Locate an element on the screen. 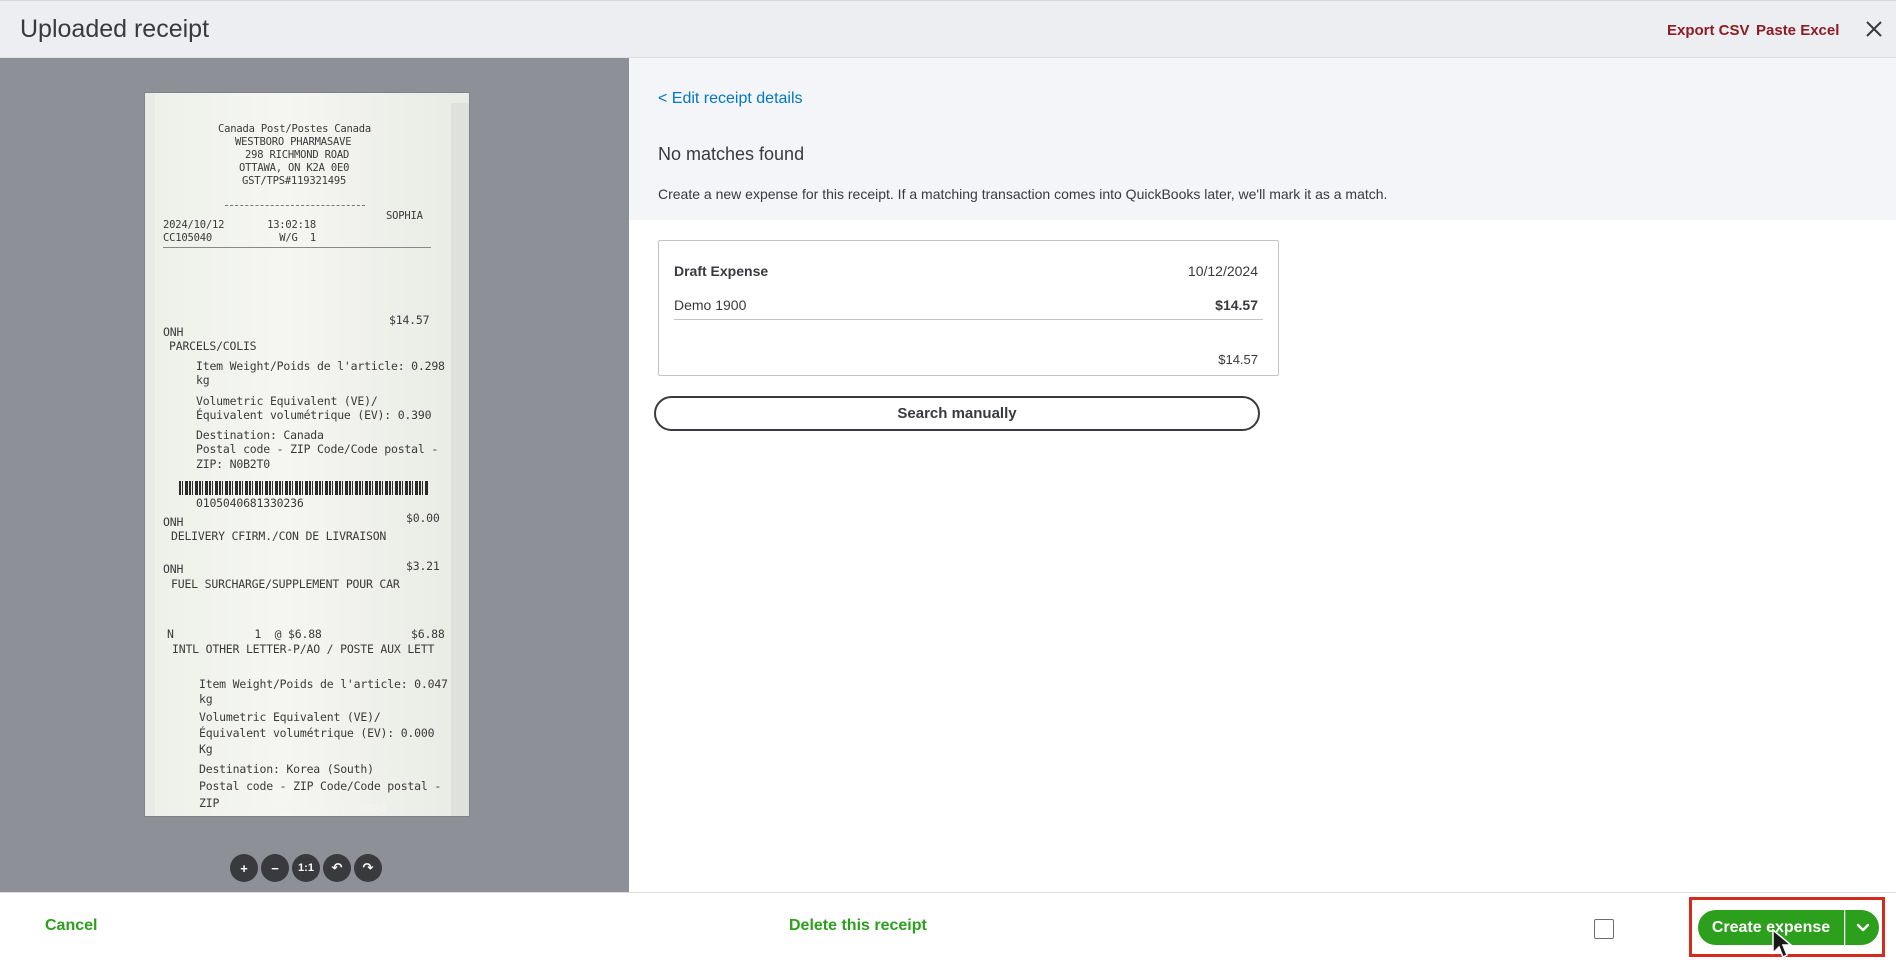  no-matches-heading: No matches found is located at coordinates (731, 154).